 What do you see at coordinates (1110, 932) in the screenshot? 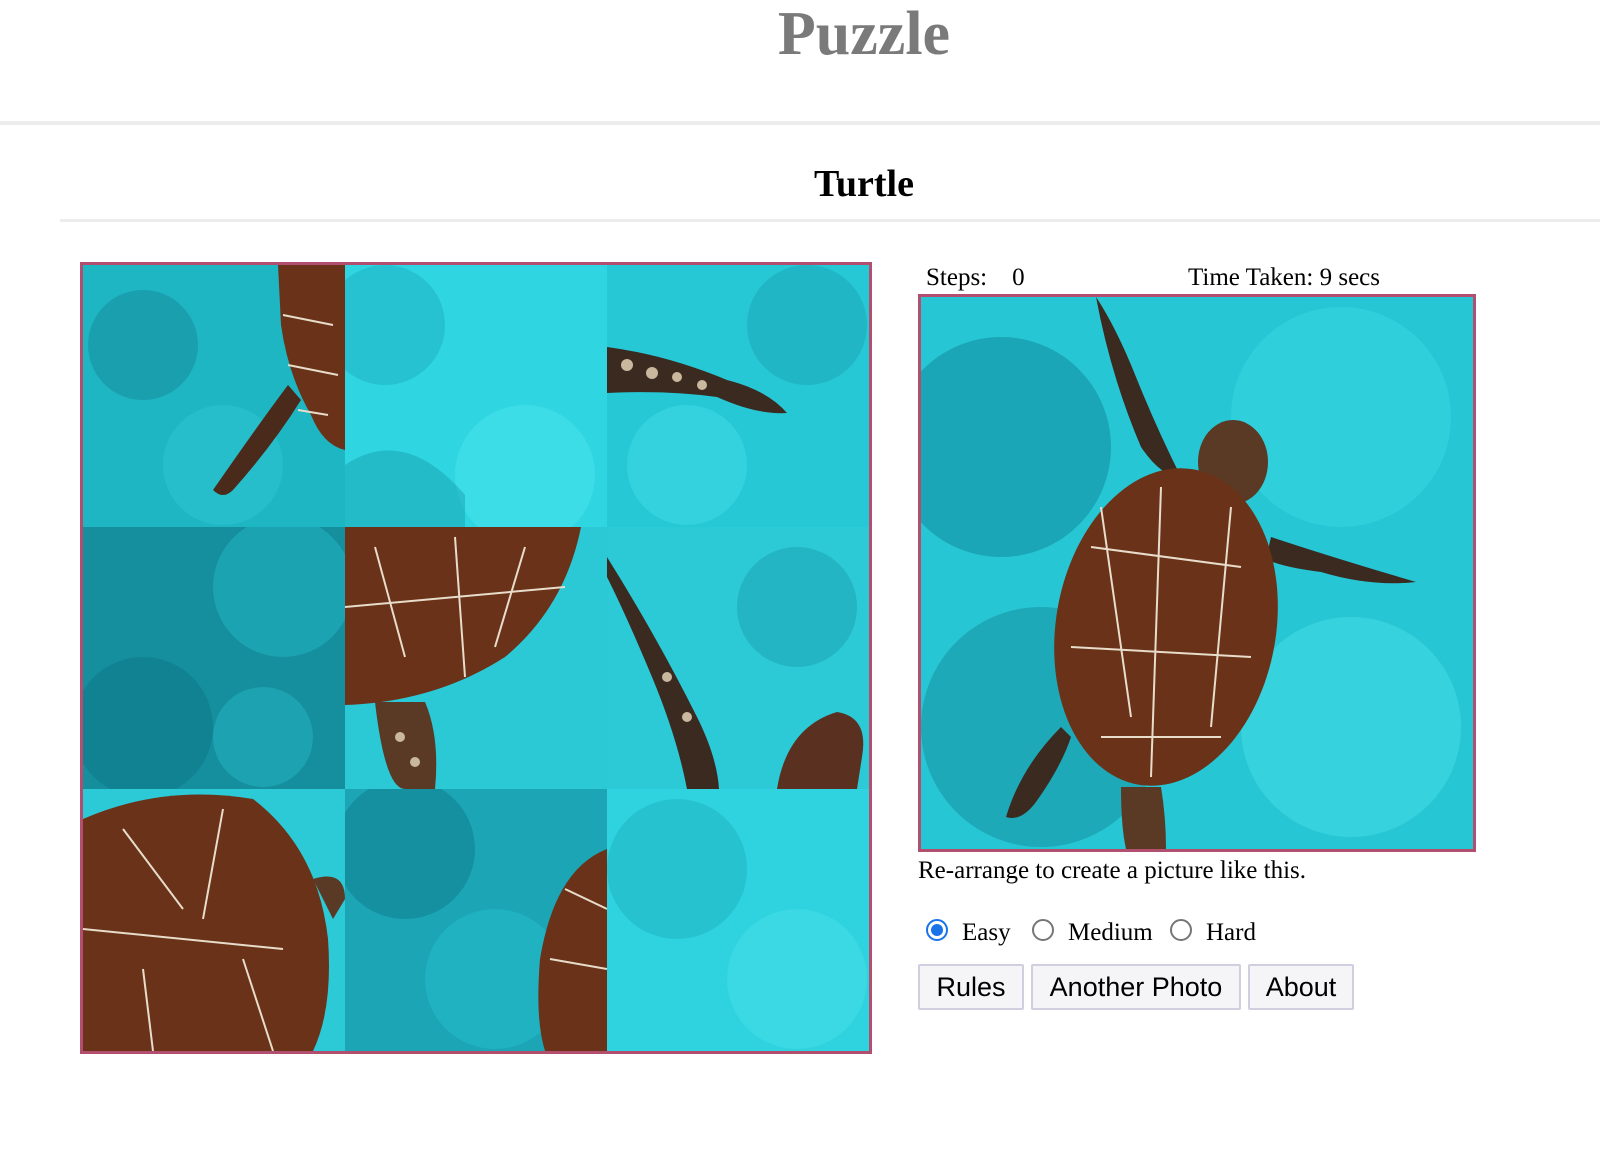
I see `difficulty-medium-label: Medium` at bounding box center [1110, 932].